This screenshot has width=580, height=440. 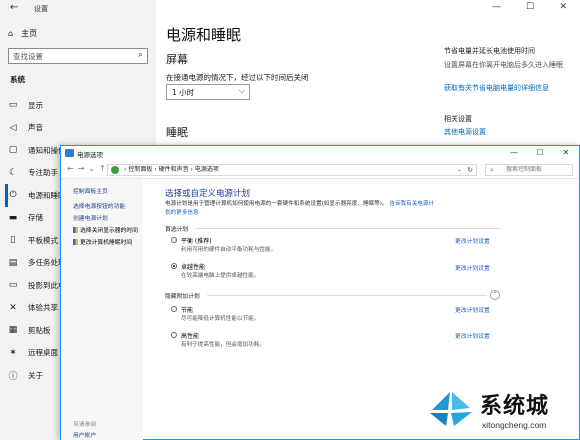 What do you see at coordinates (13, 150) in the screenshot?
I see `notification-icon: ▢` at bounding box center [13, 150].